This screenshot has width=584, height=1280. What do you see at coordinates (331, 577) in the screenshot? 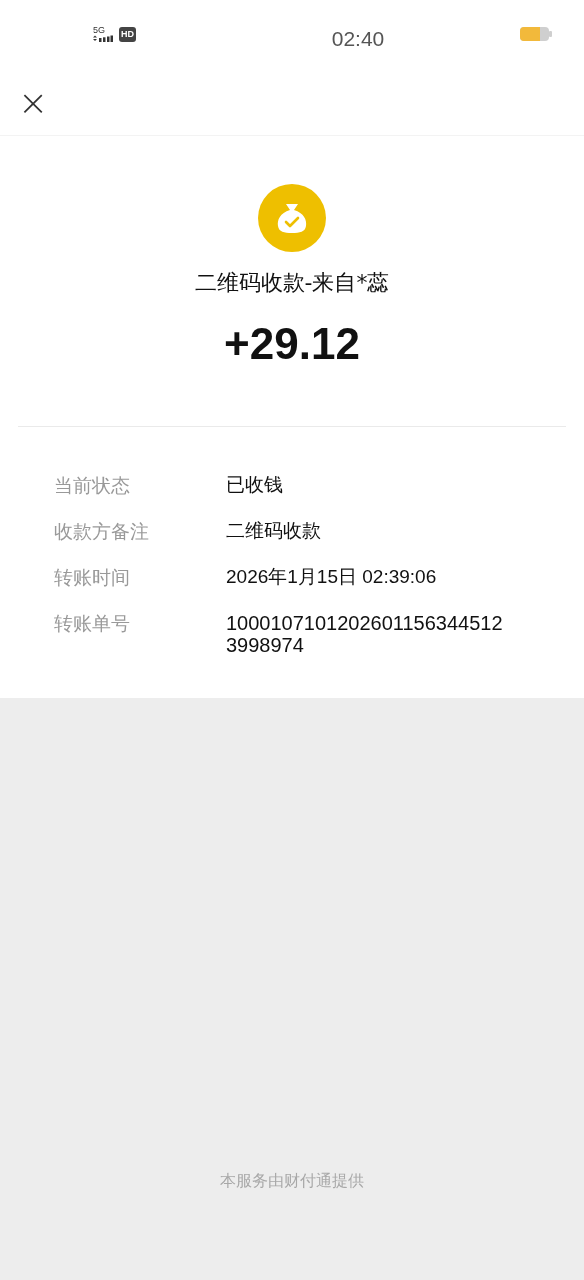
I see `detail-value: 2026年1月15日 02:39:06` at bounding box center [331, 577].